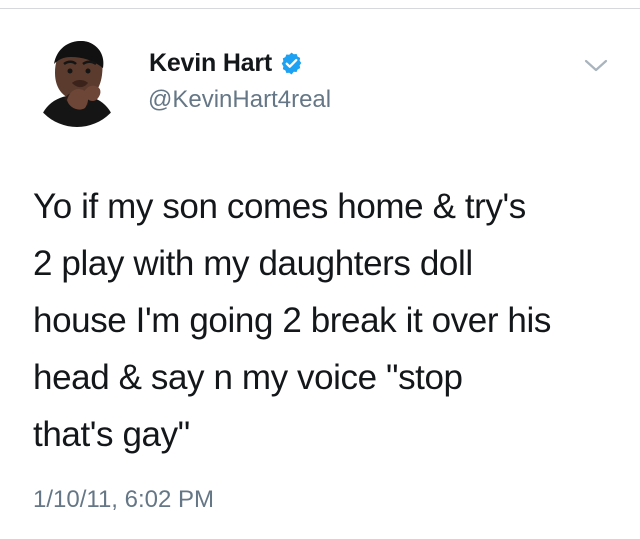  I want to click on author-display-name: Kevin Hart, so click(210, 63).